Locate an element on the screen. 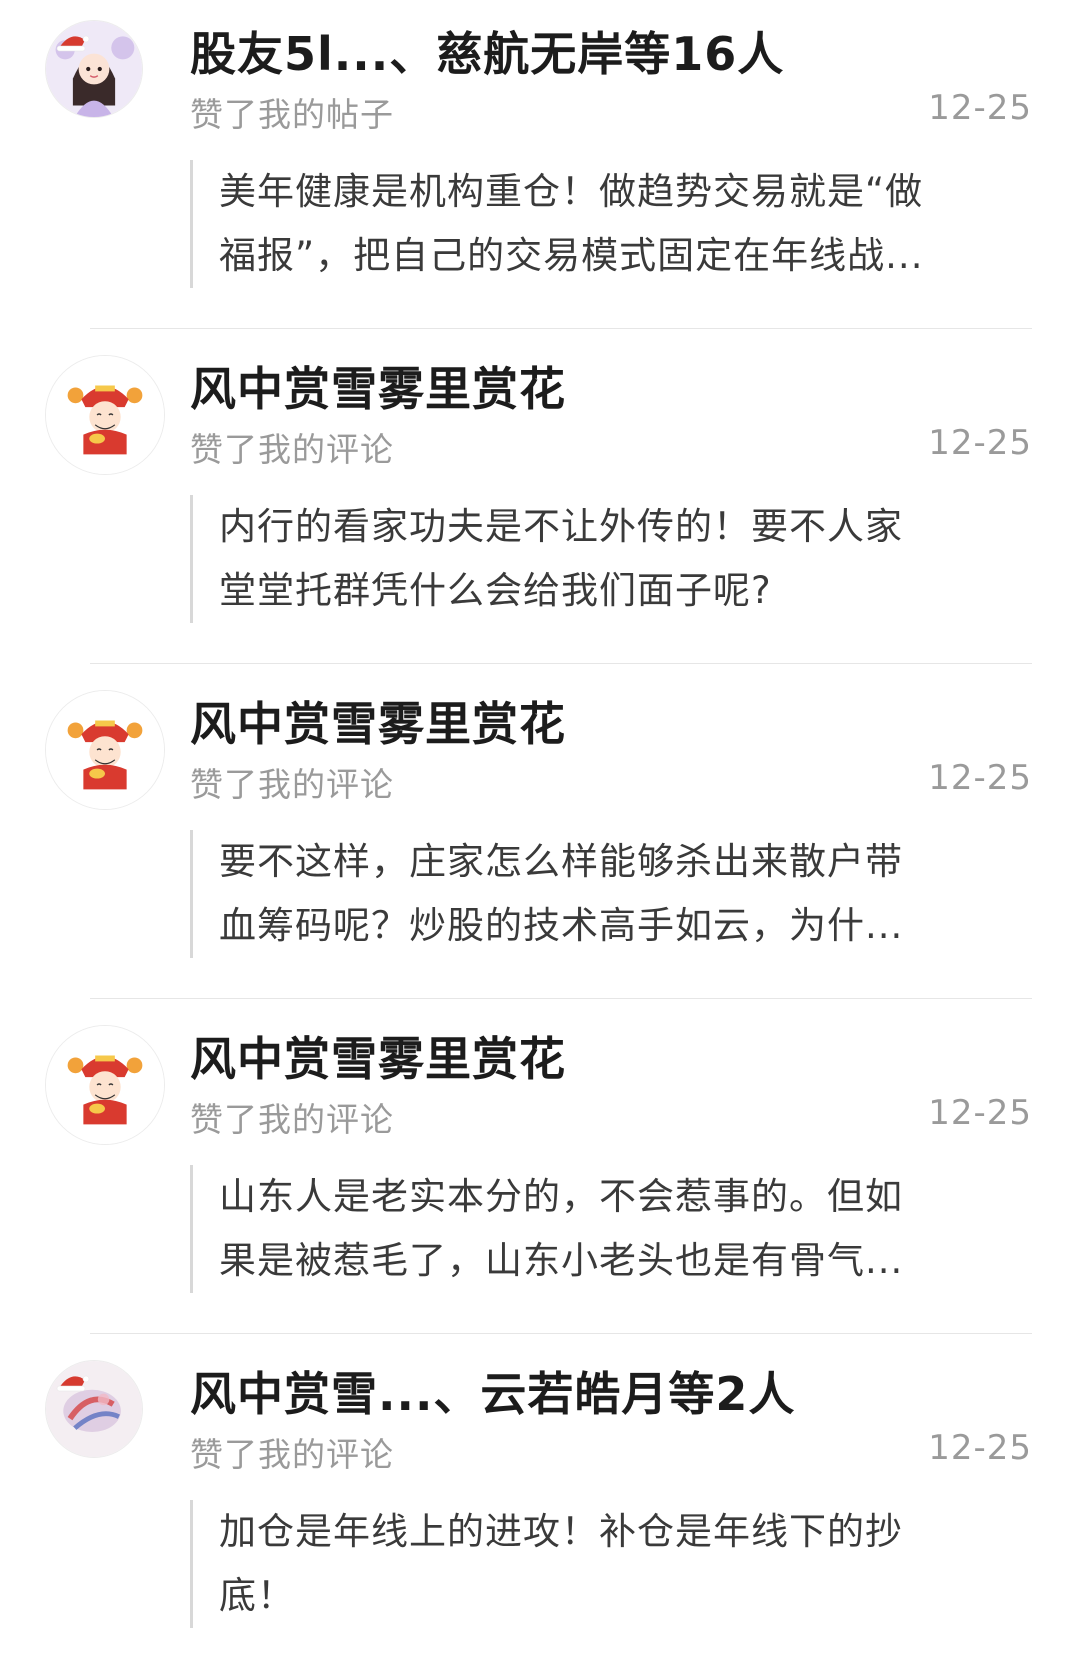 Image resolution: width=1080 pixels, height=1655 pixels. quote-line: 要不这样，庄家怎么样能够杀出来散户带 is located at coordinates (561, 861).